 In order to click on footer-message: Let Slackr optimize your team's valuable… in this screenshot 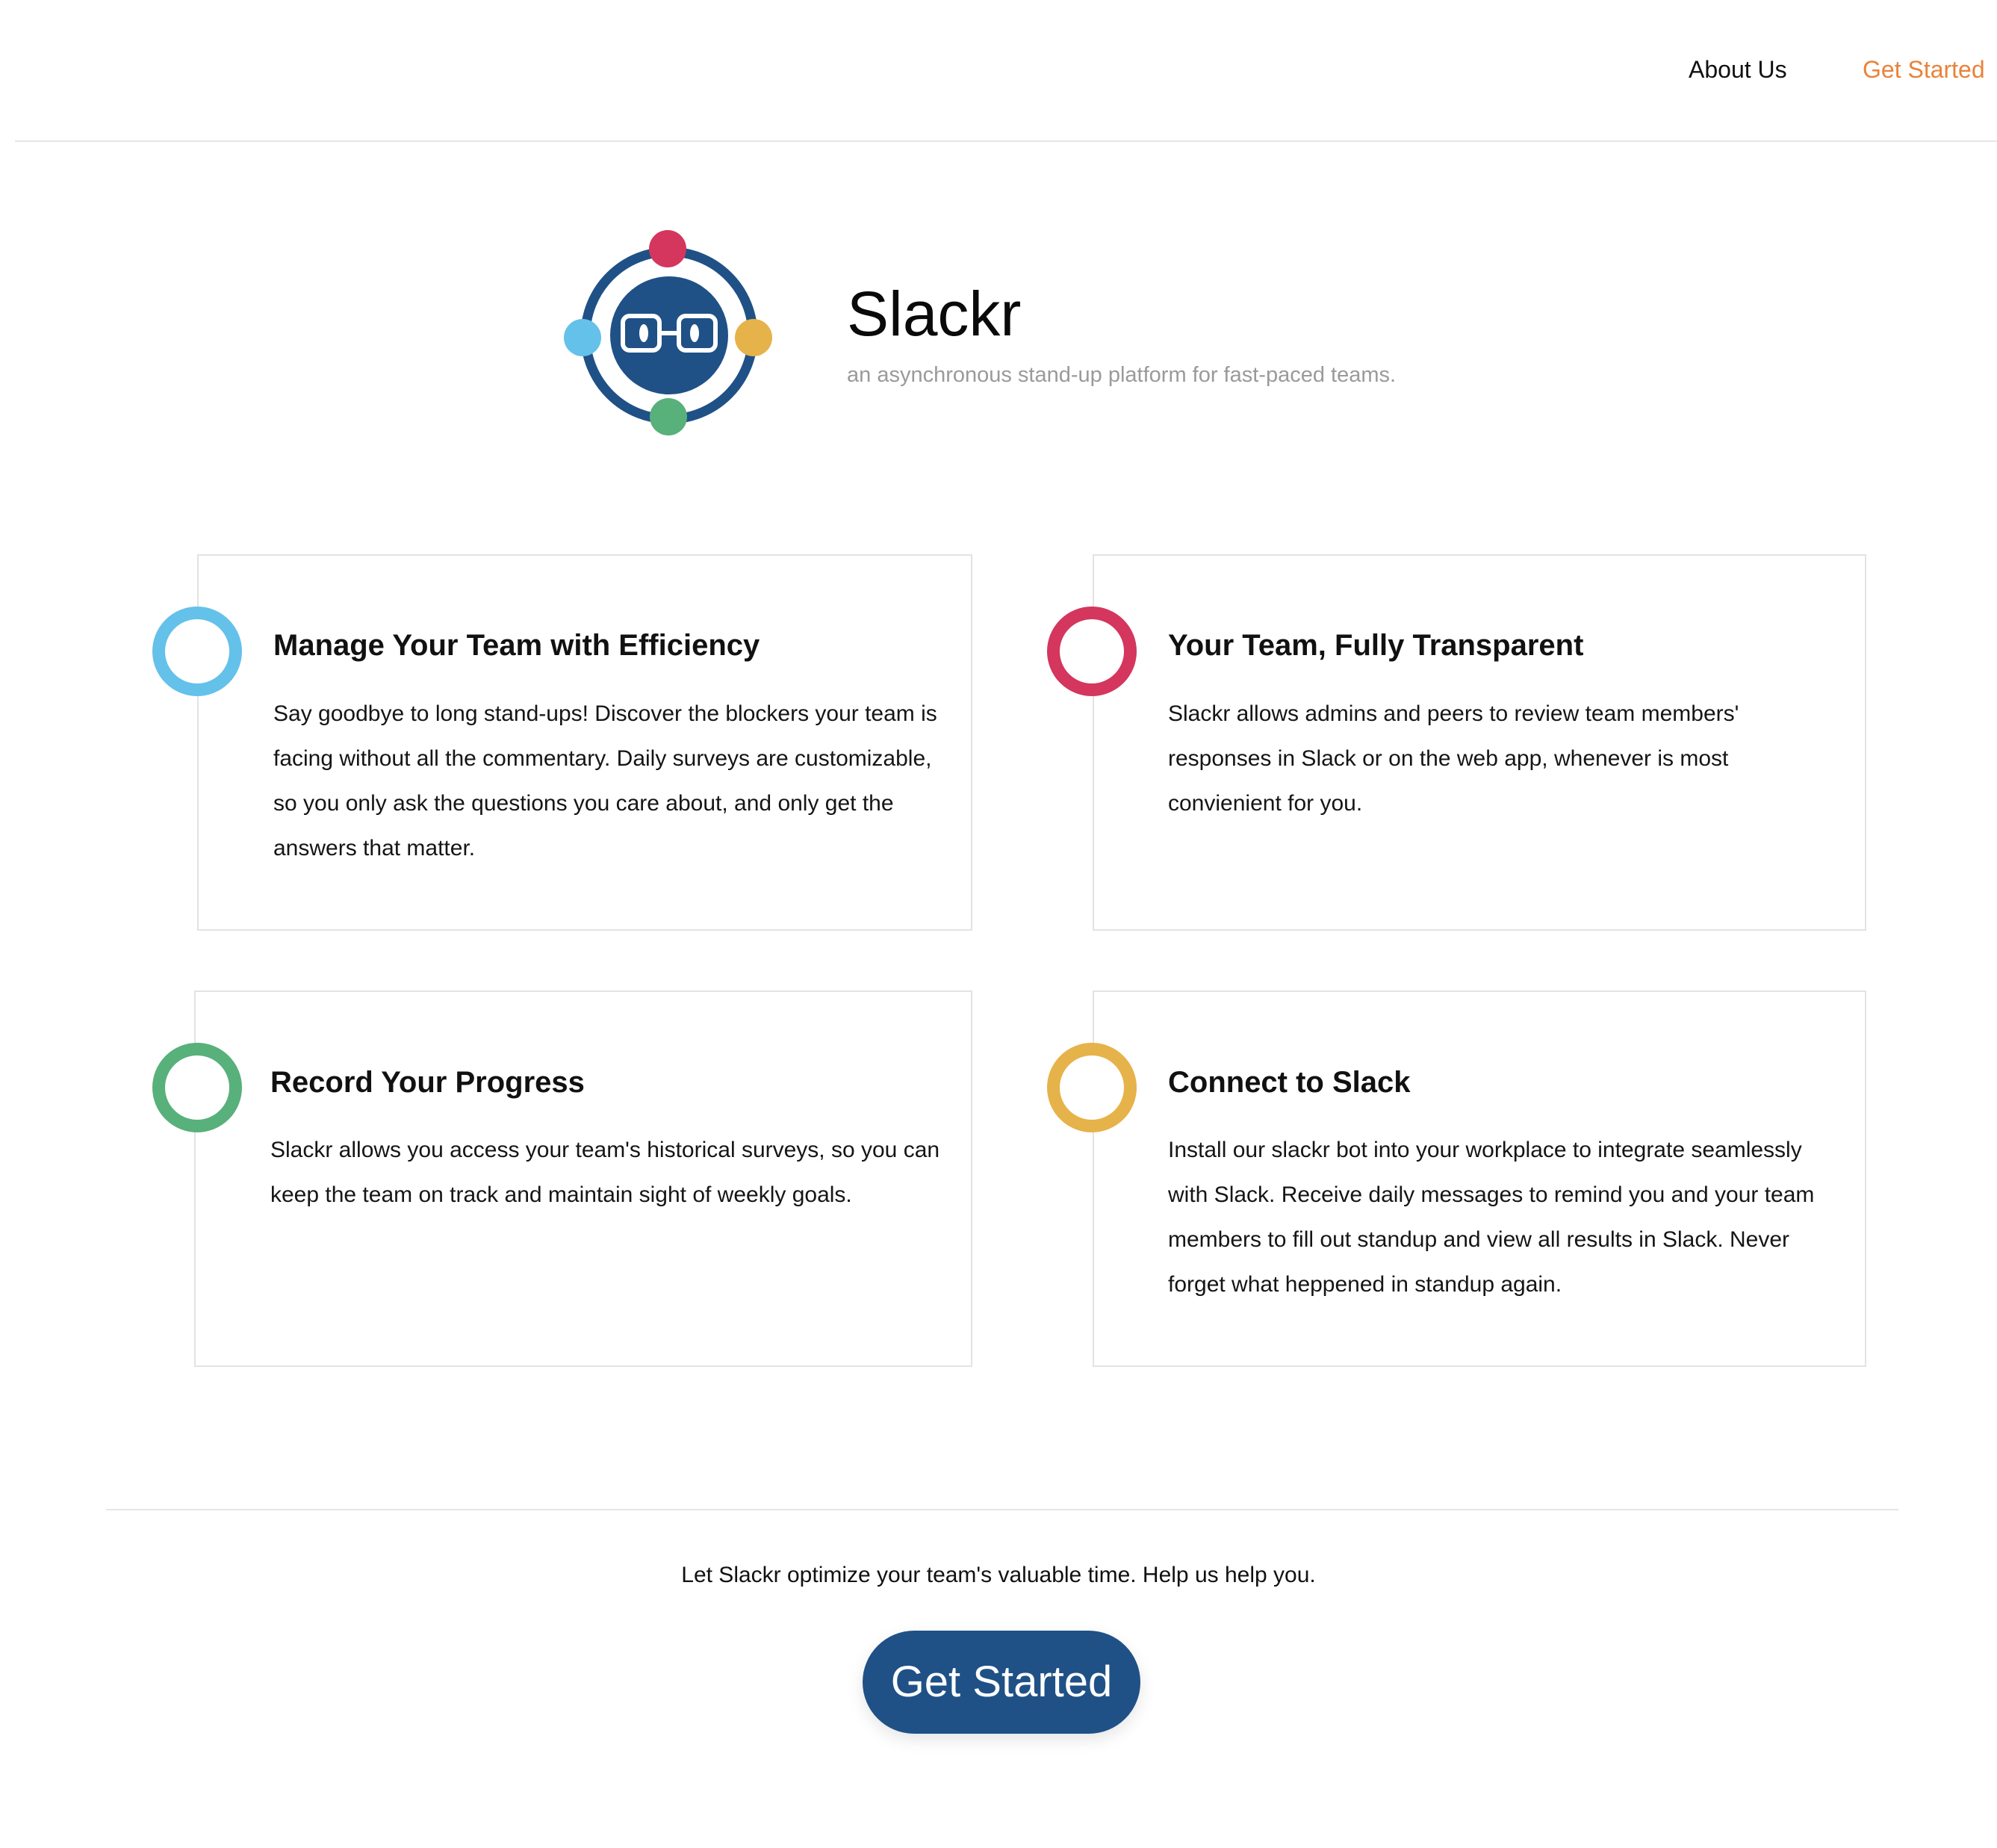, I will do `click(998, 1575)`.